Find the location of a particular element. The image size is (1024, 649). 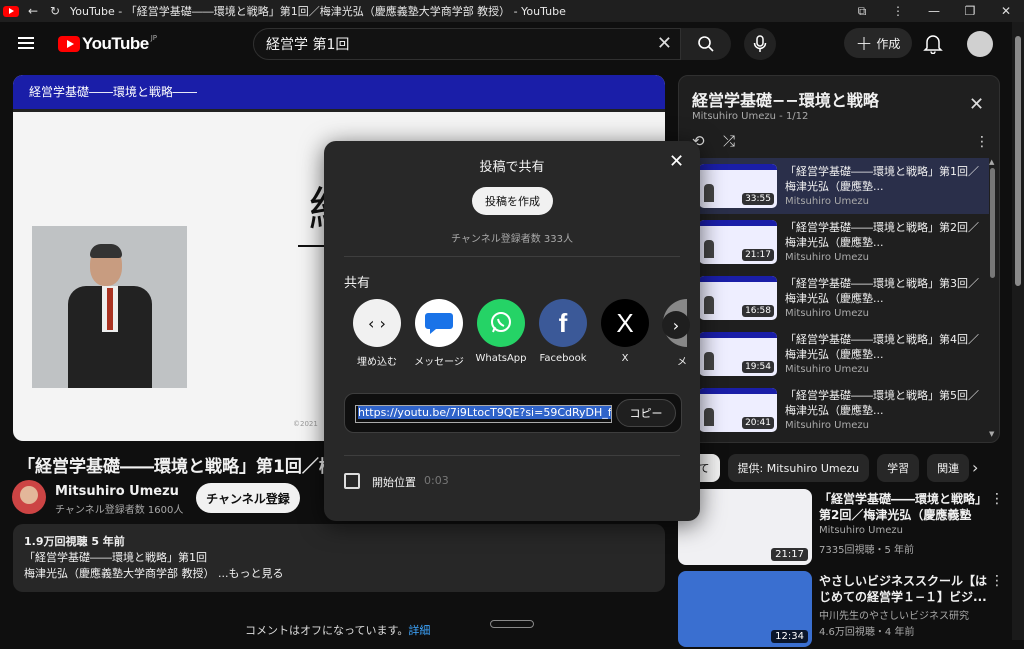

masthead: YouTube JP 経営学 第1回 ✕ + 作成 is located at coordinates (506, 44).